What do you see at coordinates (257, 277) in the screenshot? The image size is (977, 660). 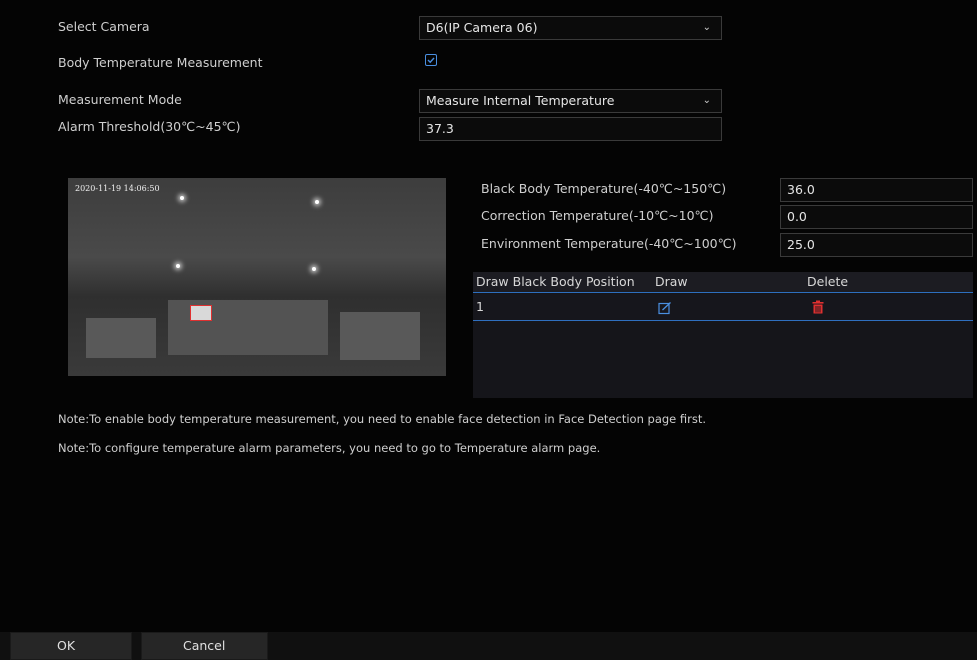 I see `camera-preview: 2020-11-19 14:06:50` at bounding box center [257, 277].